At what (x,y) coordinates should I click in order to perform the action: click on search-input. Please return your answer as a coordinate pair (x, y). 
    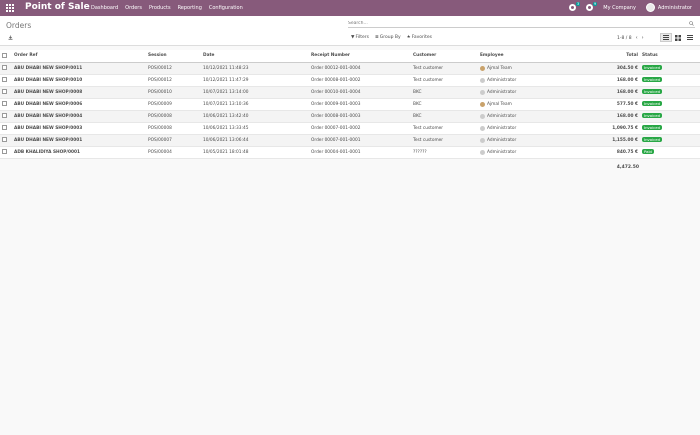
    Looking at the image, I should click on (513, 23).